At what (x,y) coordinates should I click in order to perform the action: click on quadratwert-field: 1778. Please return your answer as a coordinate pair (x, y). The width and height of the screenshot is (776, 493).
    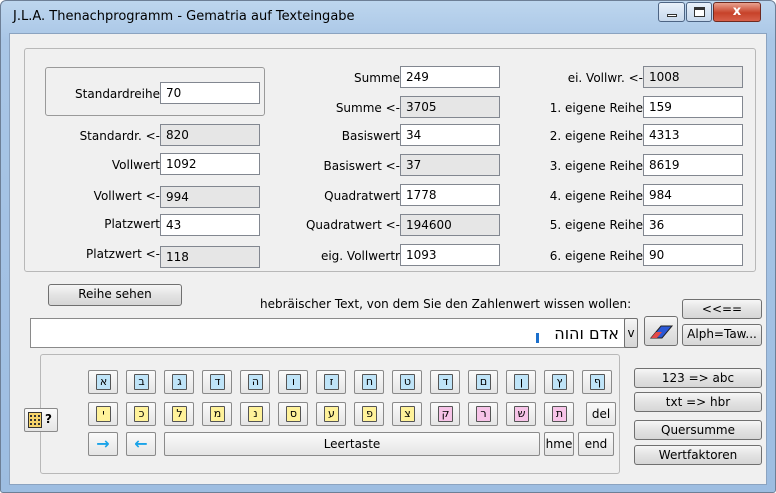
    Looking at the image, I should click on (450, 195).